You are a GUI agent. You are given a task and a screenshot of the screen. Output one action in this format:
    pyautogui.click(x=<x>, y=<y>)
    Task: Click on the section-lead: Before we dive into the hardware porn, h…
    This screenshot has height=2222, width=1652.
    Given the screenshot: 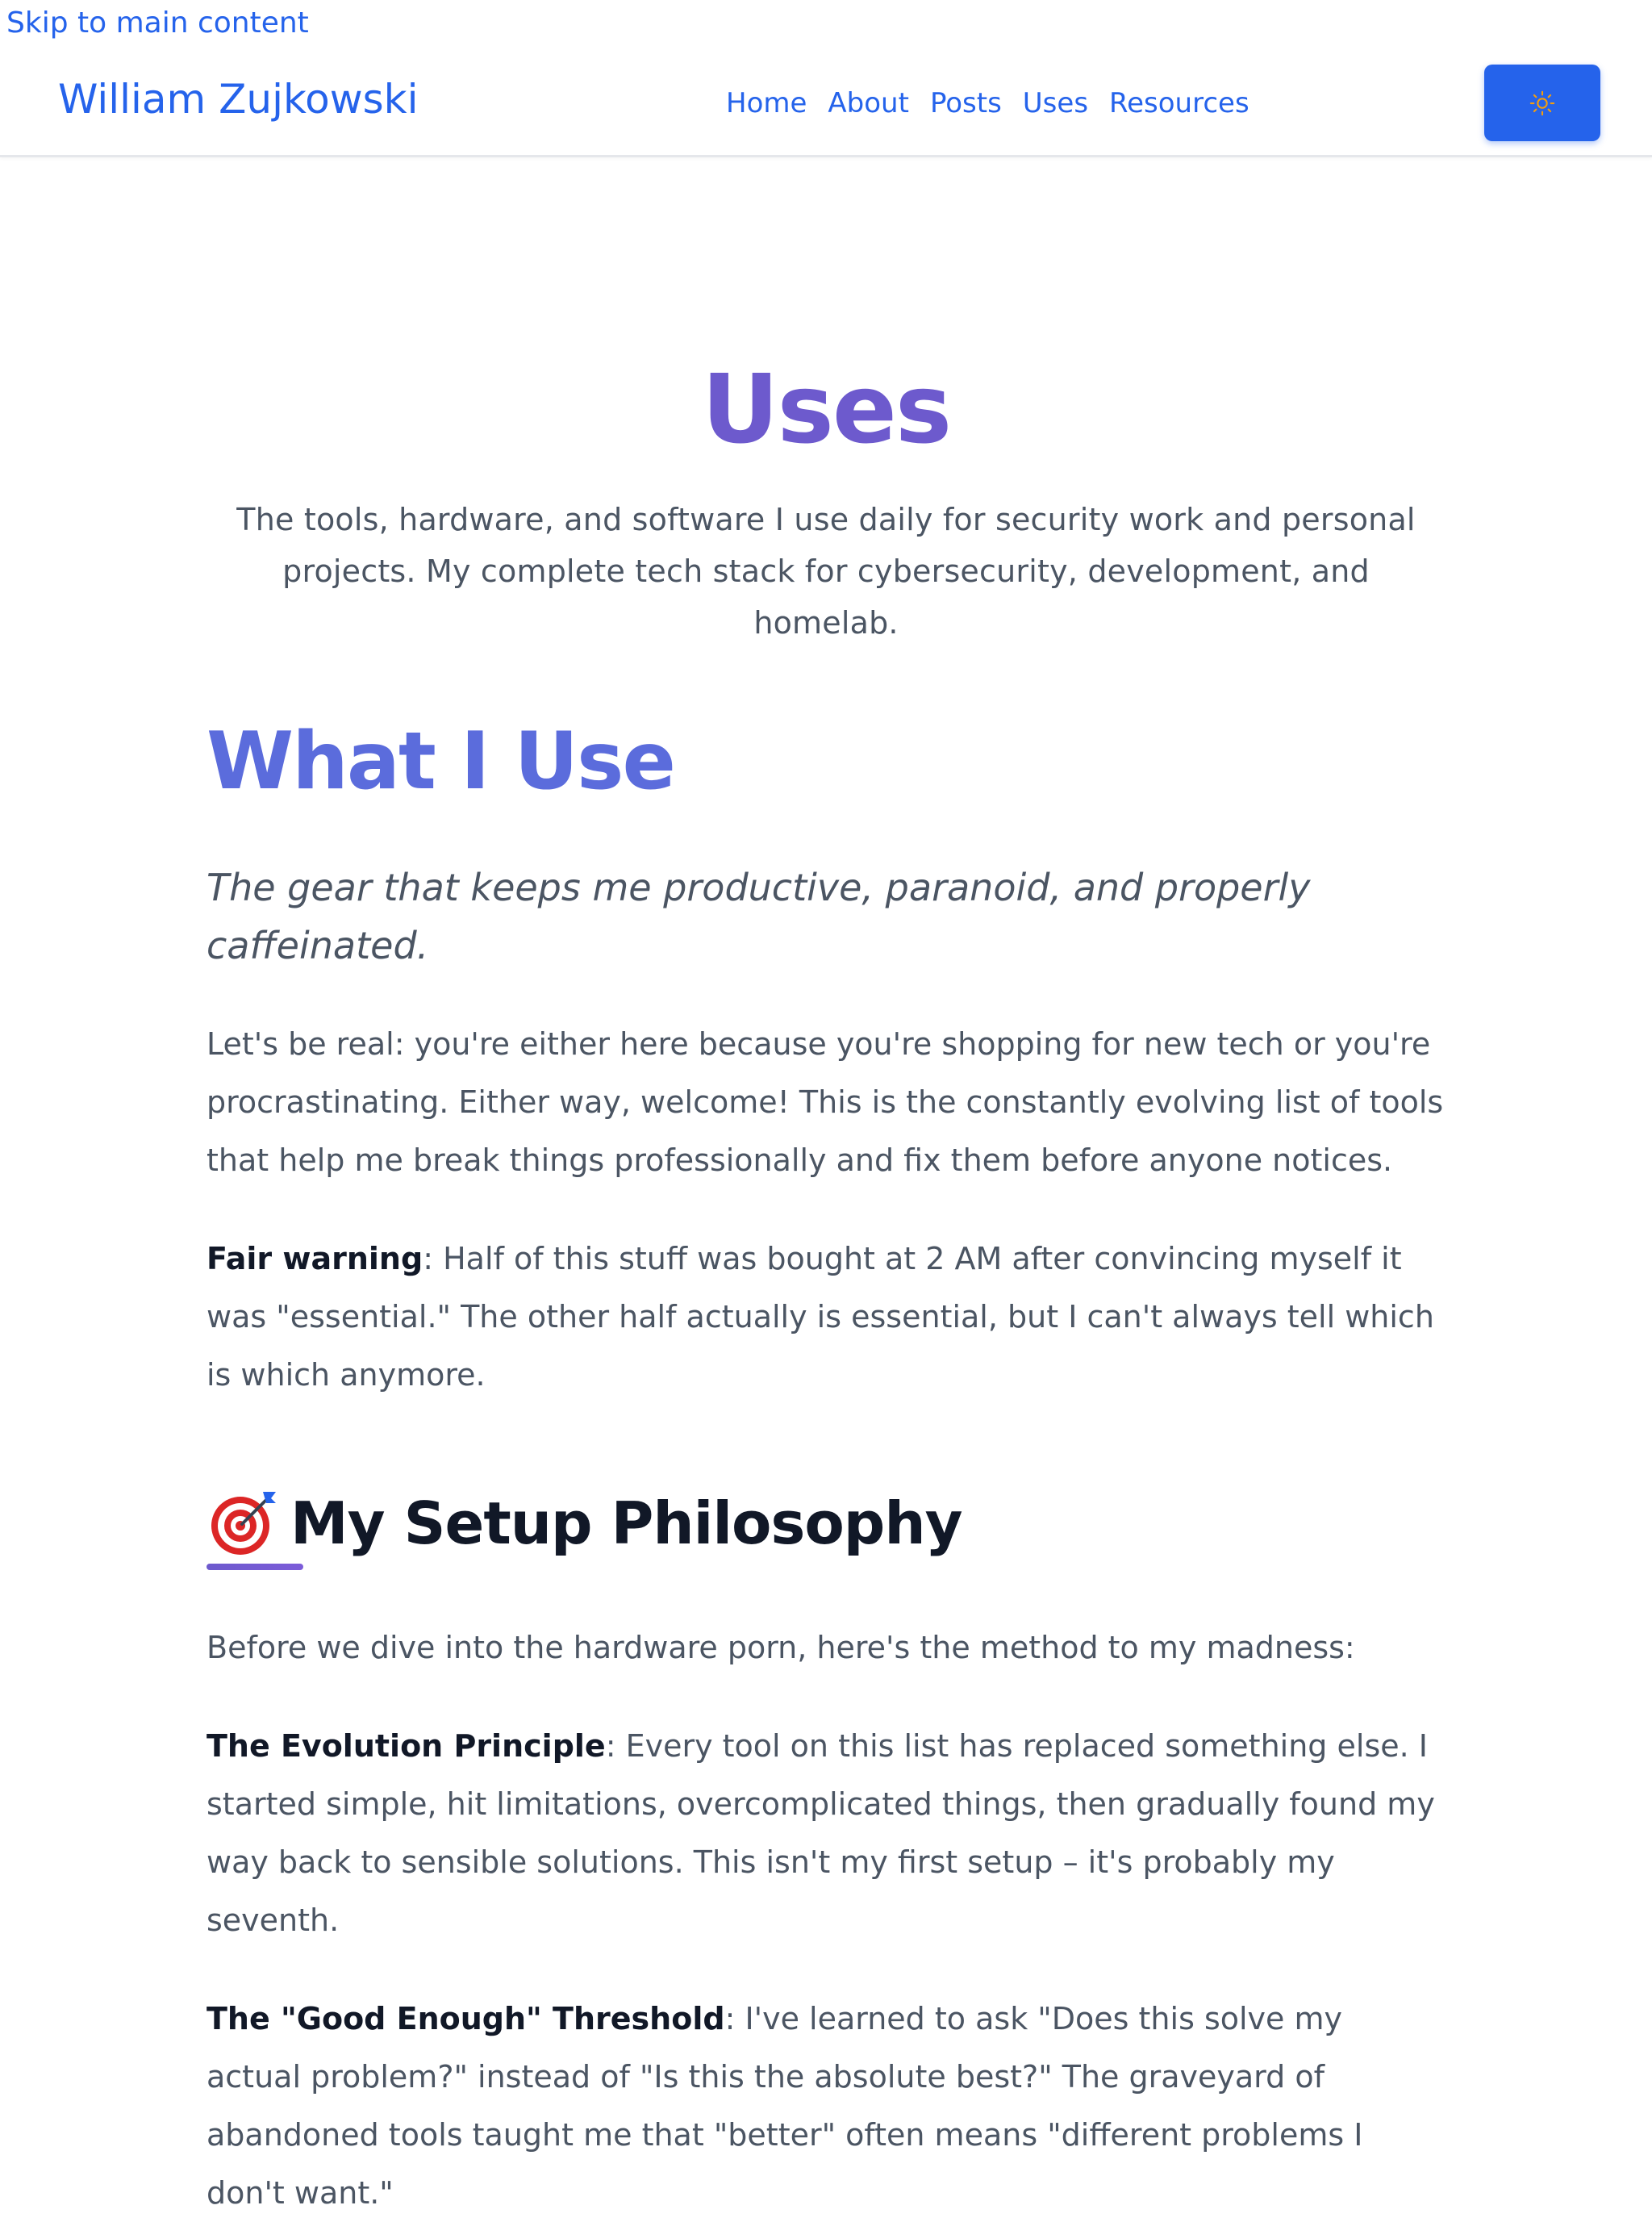 What is the action you would take?
    pyautogui.click(x=780, y=1647)
    